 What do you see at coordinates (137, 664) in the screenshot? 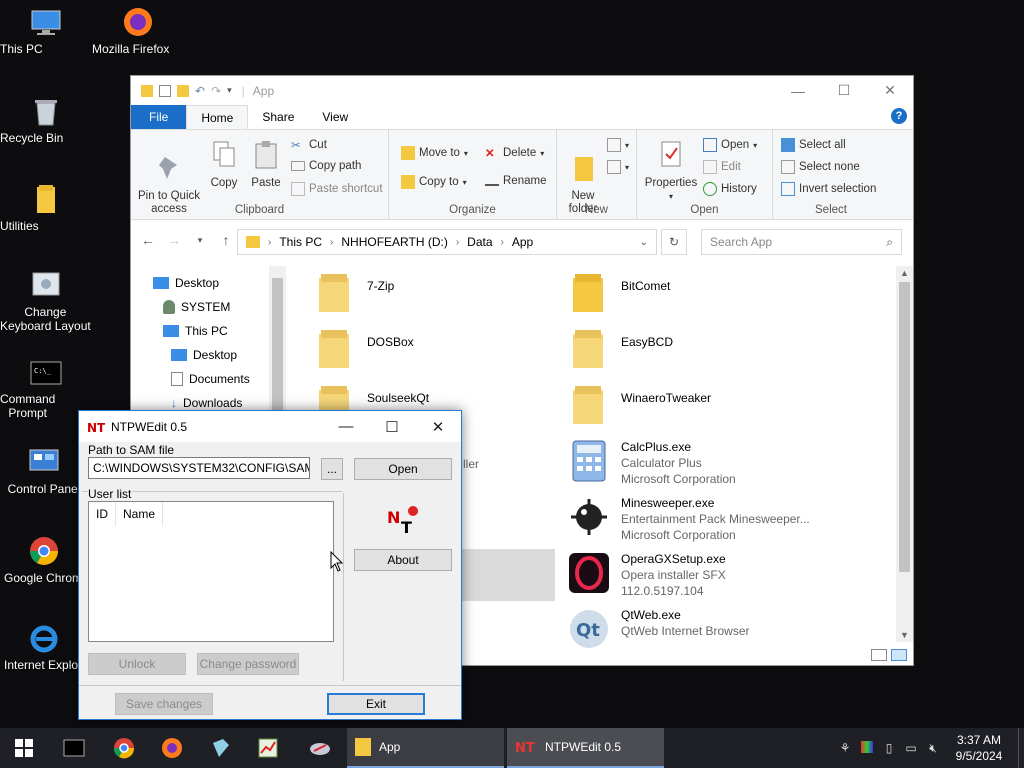
I see `unlock-button: Unlock` at bounding box center [137, 664].